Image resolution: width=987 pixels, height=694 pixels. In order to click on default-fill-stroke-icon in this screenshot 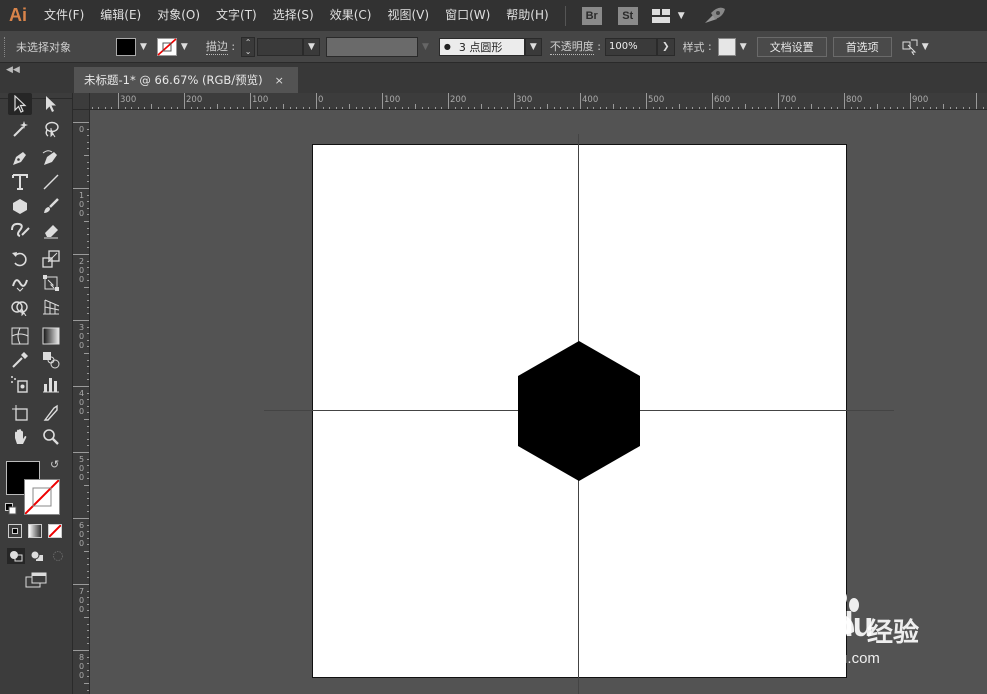, I will do `click(11, 509)`.